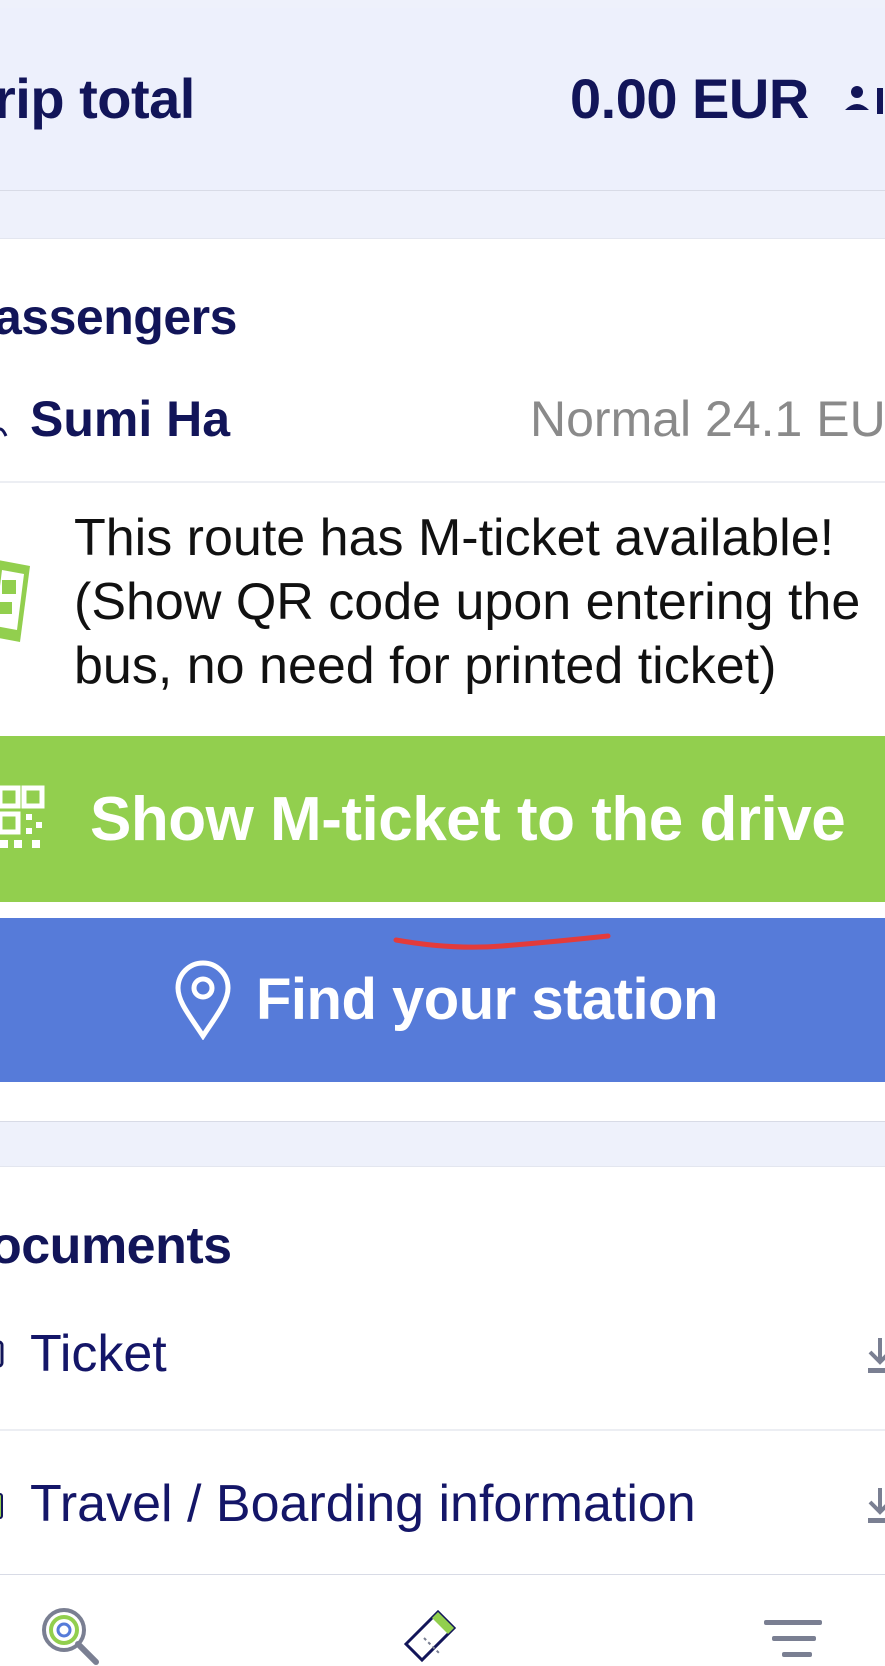 Image resolution: width=885 pixels, height=1666 pixels. Describe the element at coordinates (130, 419) in the screenshot. I see `passenger-name: Sumi Ha` at that location.